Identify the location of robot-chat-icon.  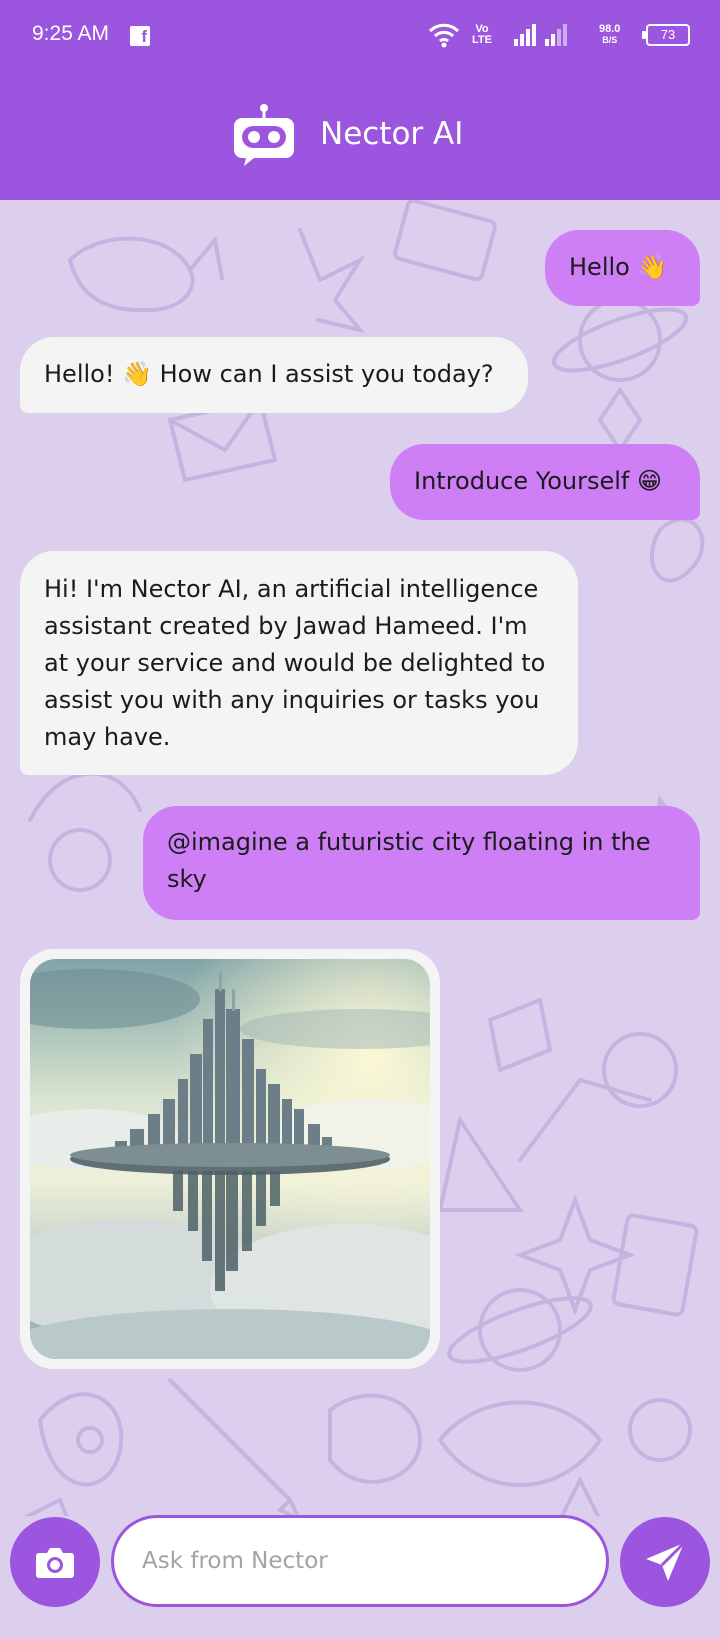
(264, 135).